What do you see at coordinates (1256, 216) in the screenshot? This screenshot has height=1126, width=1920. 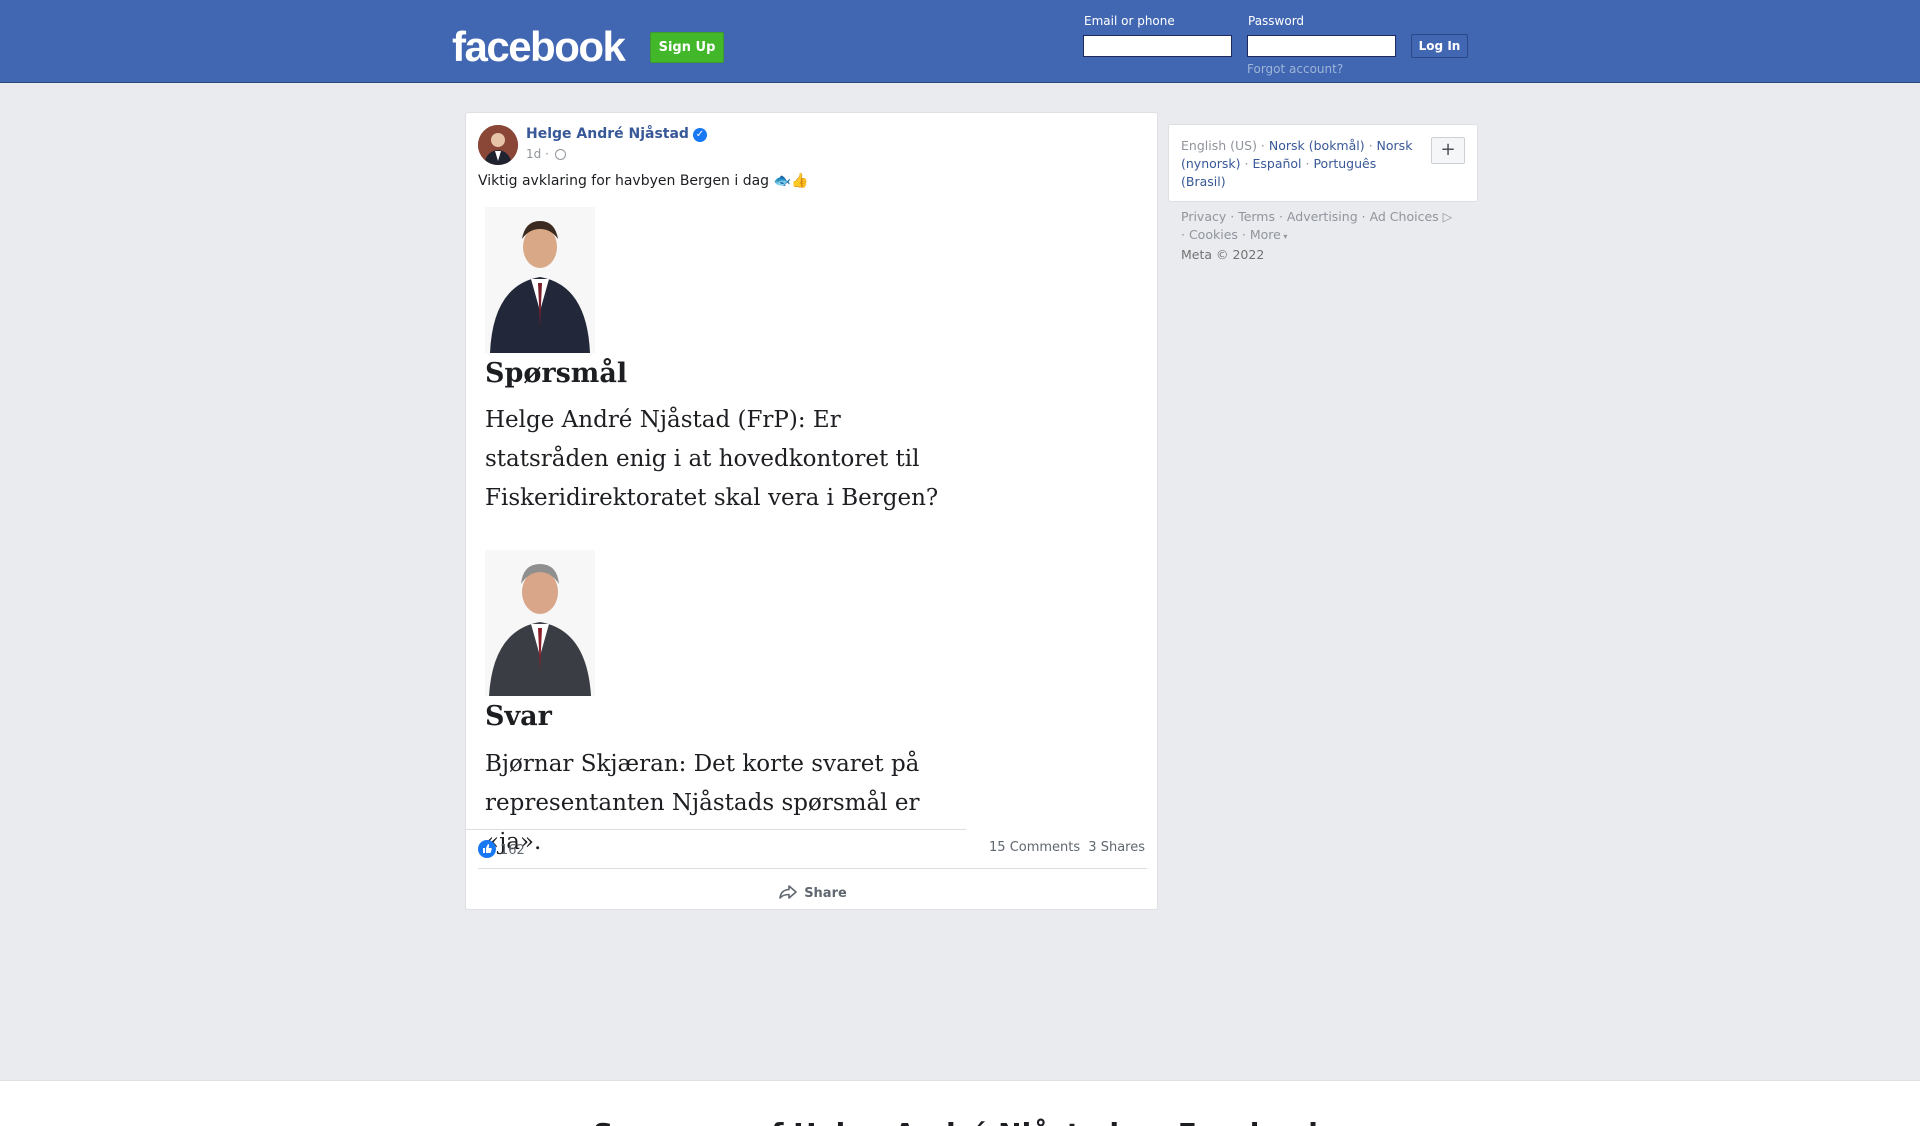 I see `terms-link: Terms` at bounding box center [1256, 216].